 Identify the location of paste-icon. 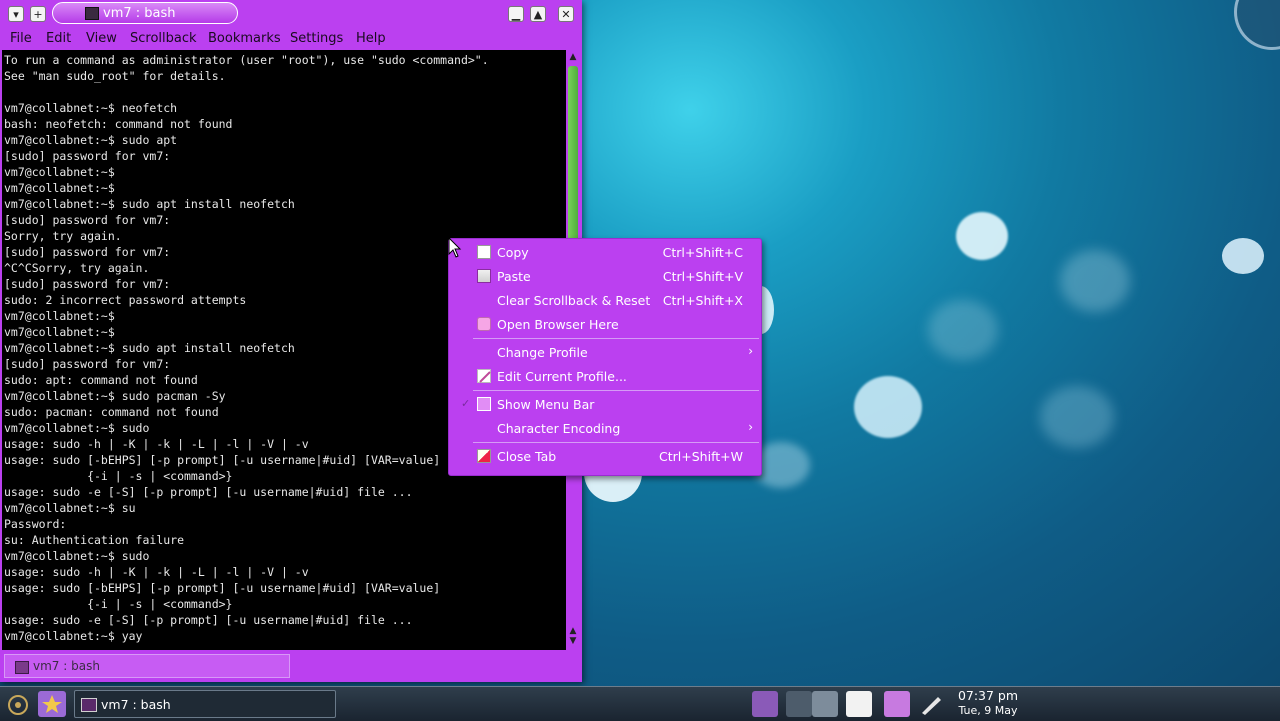
(484, 276).